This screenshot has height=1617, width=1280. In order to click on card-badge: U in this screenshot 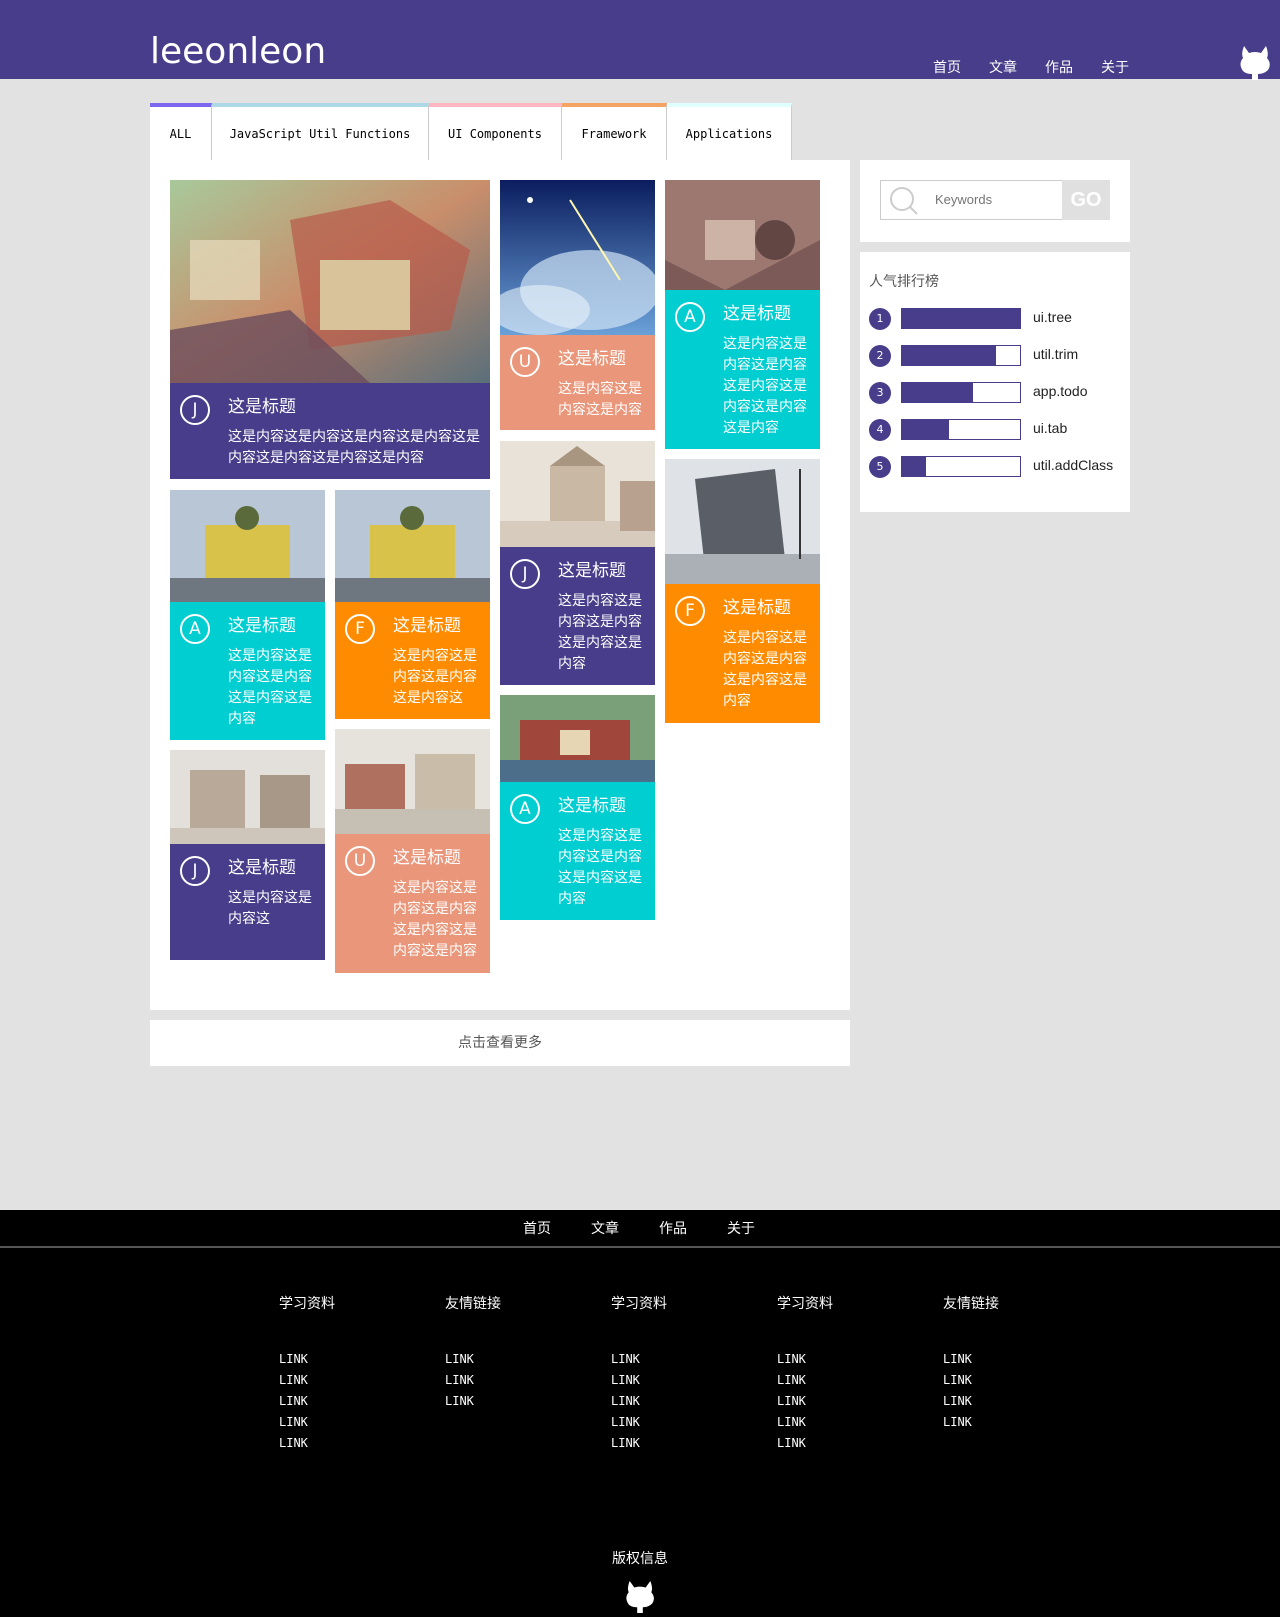, I will do `click(360, 861)`.